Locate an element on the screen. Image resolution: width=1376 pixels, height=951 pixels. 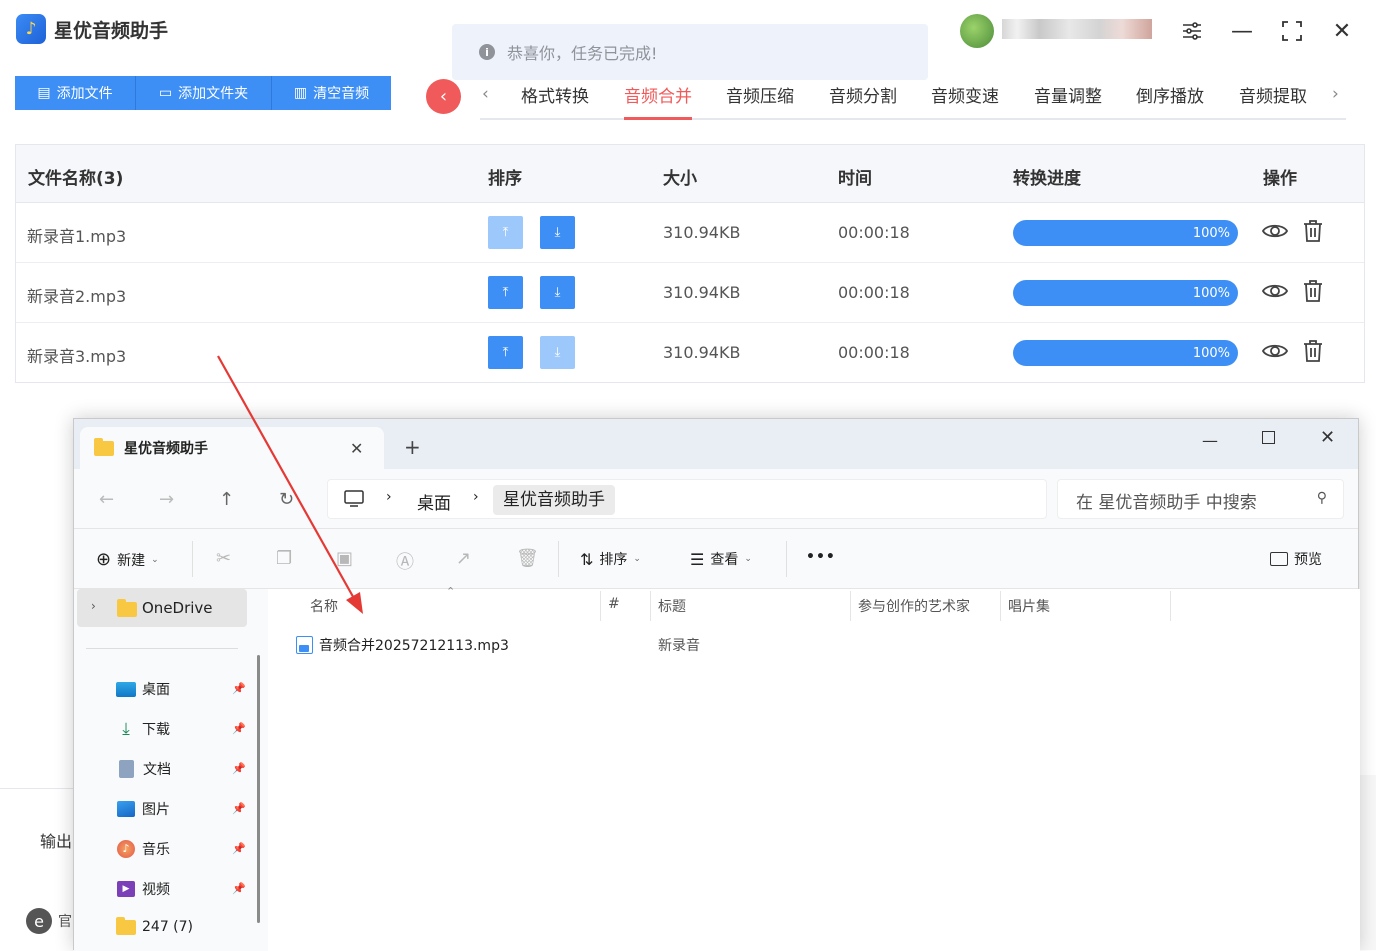
user-avatar is located at coordinates (977, 31).